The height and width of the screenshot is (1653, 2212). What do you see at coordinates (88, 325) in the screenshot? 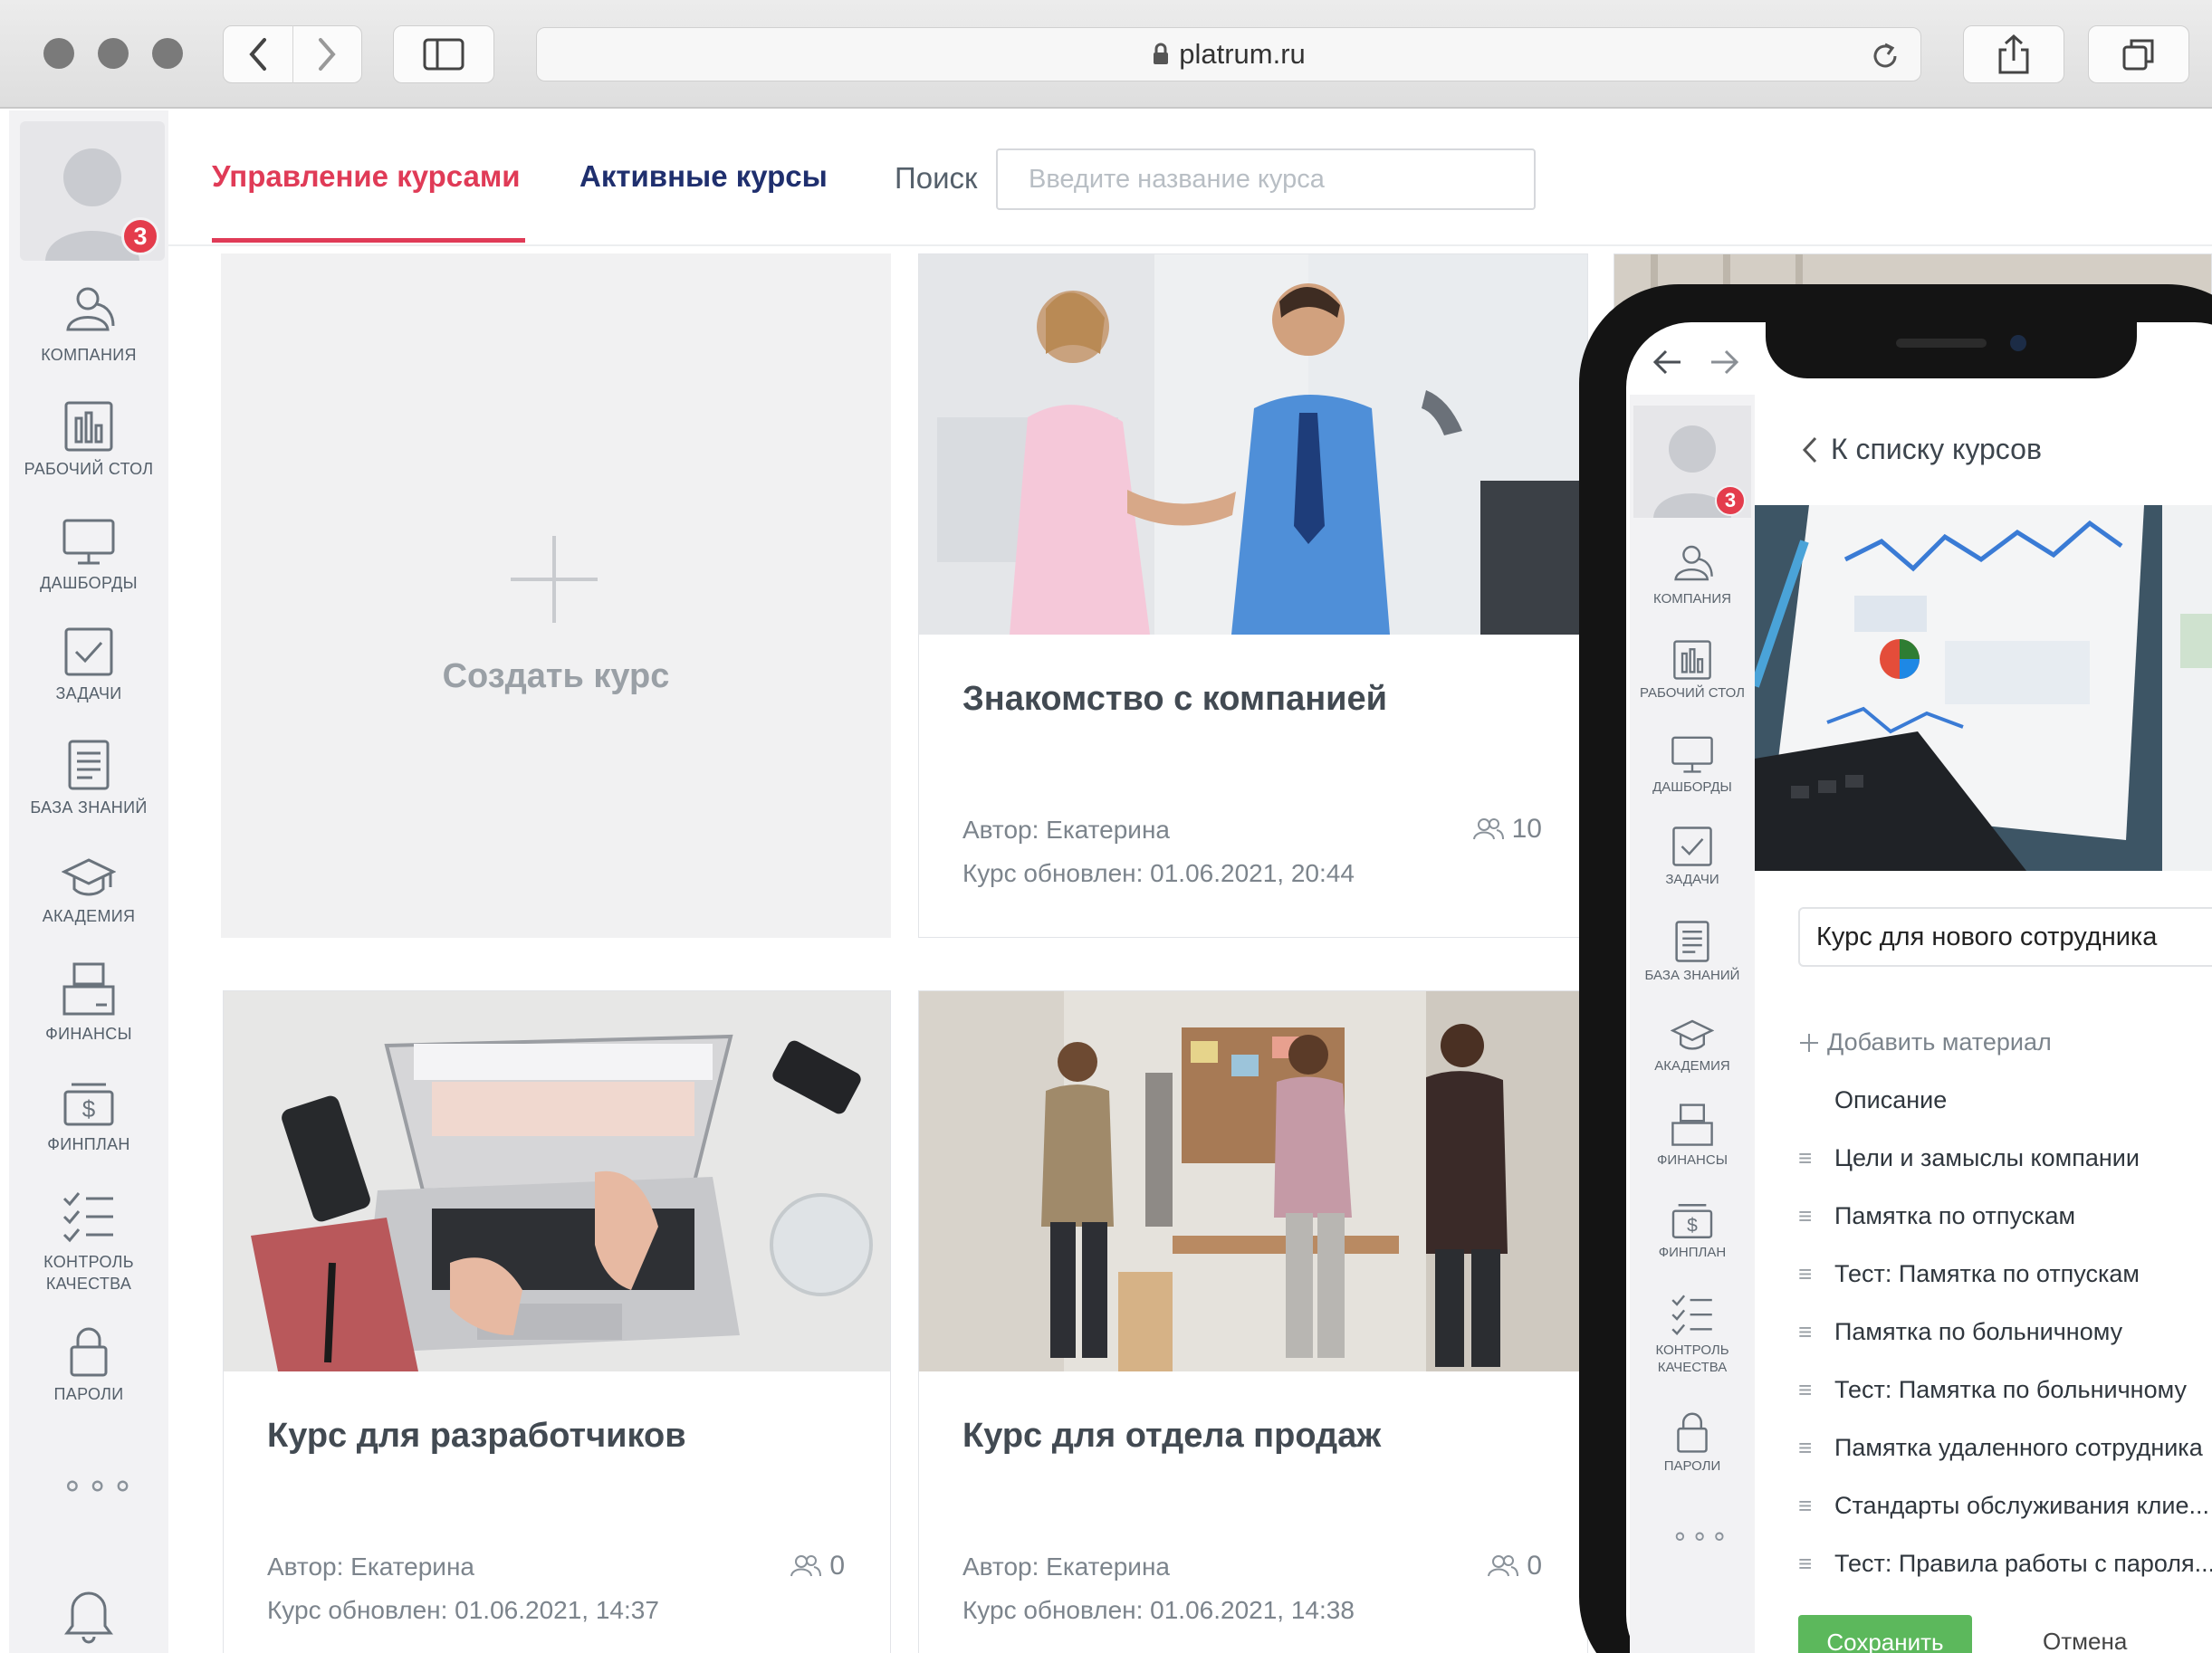
I see `sidebar-item-company: Компания` at bounding box center [88, 325].